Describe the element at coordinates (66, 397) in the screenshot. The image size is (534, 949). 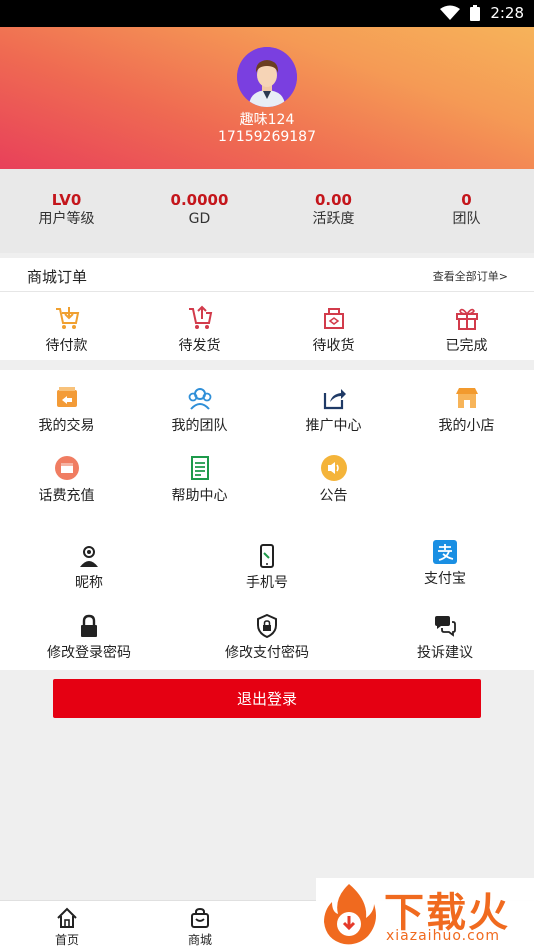
I see `trade-icon` at that location.